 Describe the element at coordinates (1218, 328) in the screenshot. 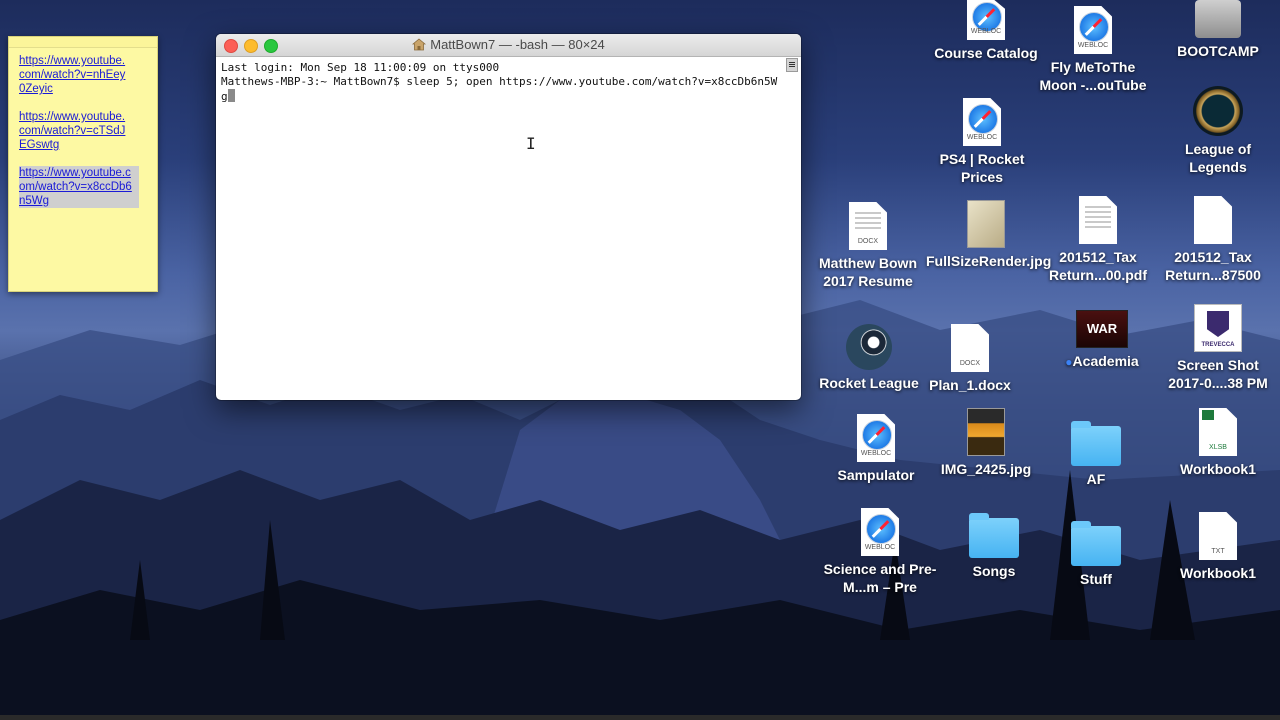

I see `screenshot-thumbnail-icon: TREVECCA` at that location.